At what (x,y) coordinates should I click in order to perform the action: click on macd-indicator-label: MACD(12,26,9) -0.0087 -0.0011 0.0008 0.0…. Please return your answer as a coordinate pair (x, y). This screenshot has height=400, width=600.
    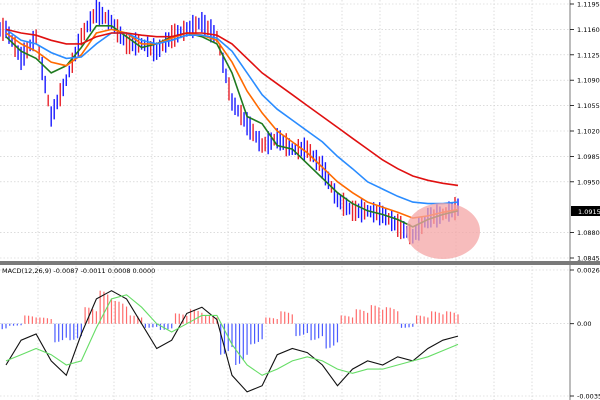
    Looking at the image, I should click on (78, 271).